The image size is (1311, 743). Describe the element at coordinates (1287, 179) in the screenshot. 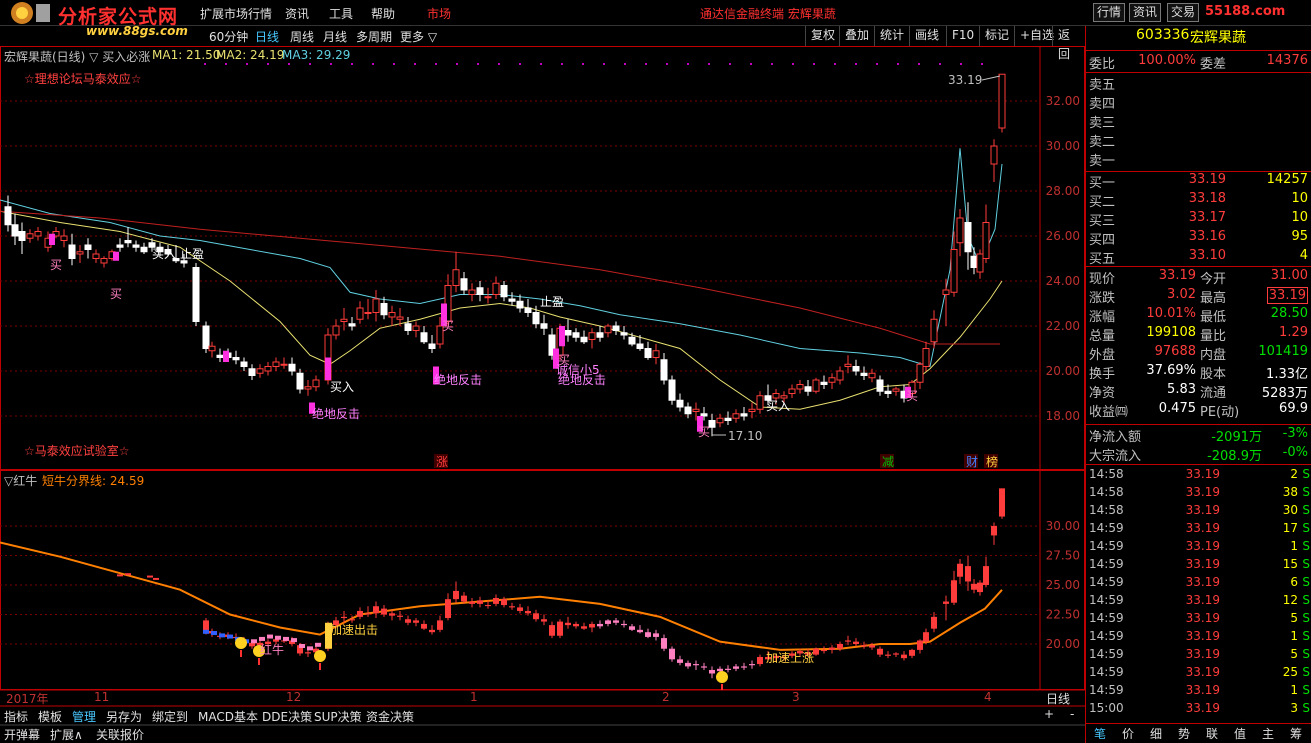

I see `buy-level-volume: 14257` at that location.